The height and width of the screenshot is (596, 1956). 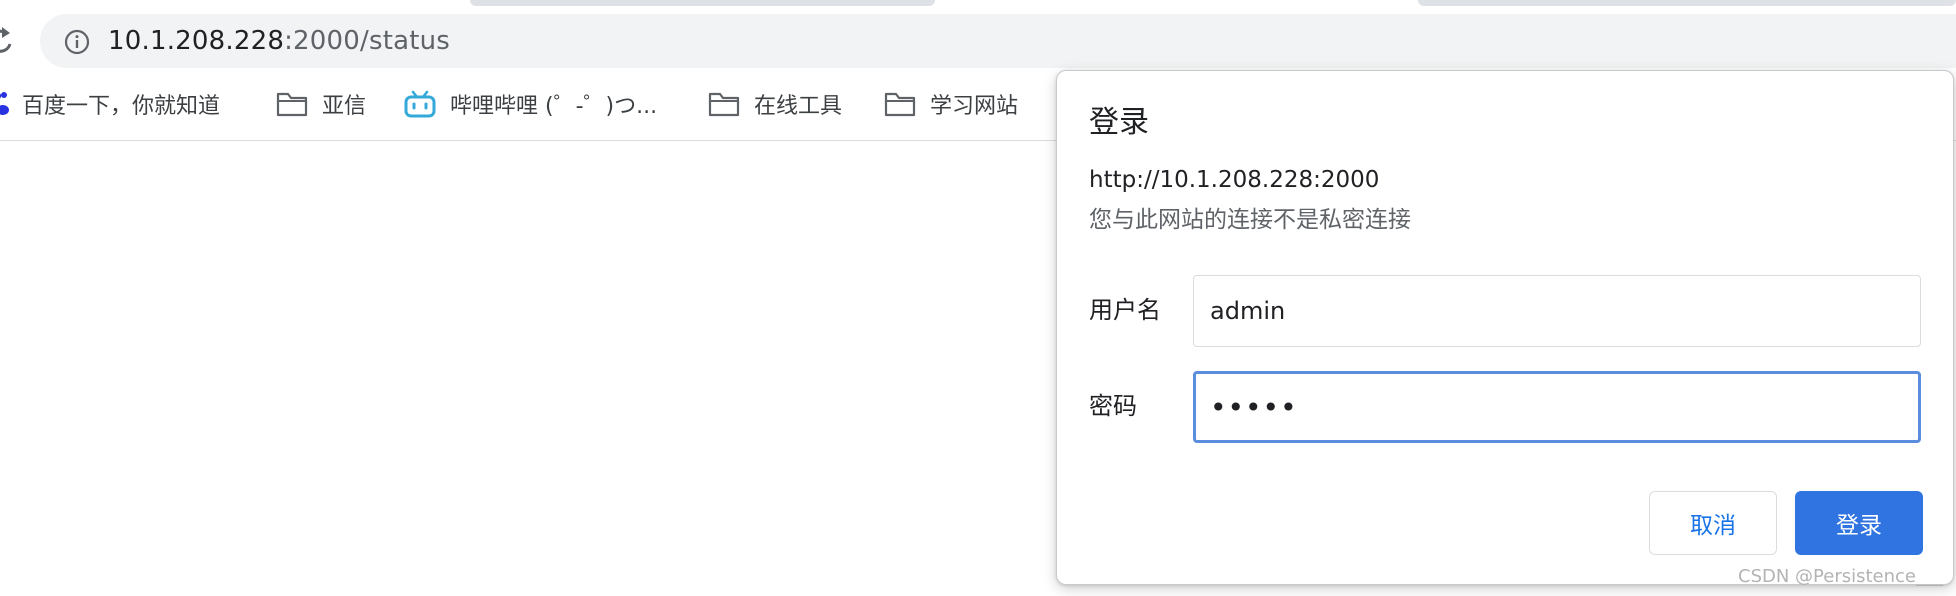 What do you see at coordinates (8, 41) in the screenshot?
I see `reload-icon` at bounding box center [8, 41].